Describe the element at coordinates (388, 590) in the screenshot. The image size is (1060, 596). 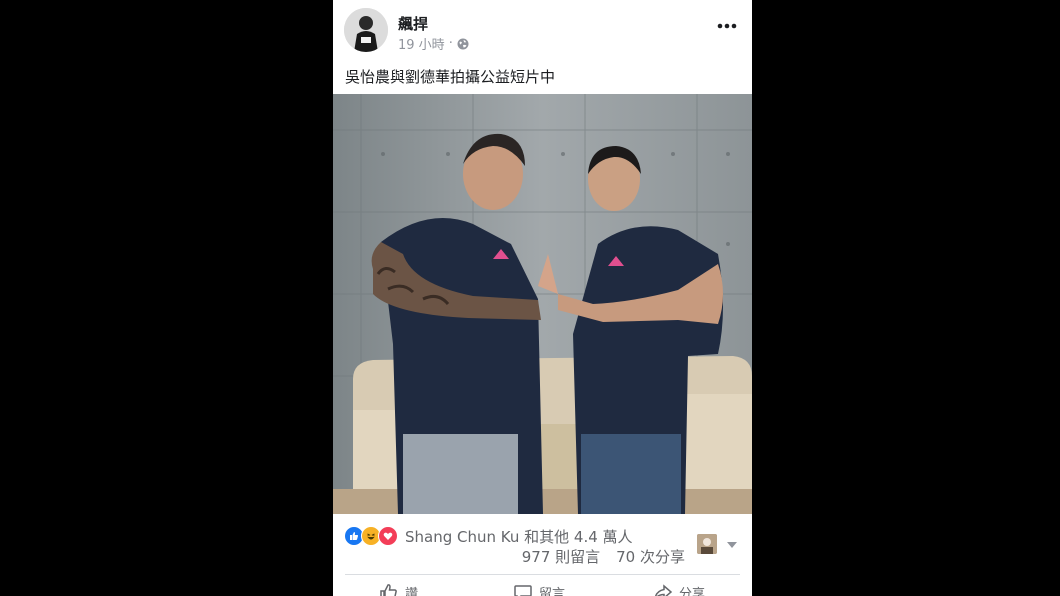
I see `like-outline-icon` at that location.